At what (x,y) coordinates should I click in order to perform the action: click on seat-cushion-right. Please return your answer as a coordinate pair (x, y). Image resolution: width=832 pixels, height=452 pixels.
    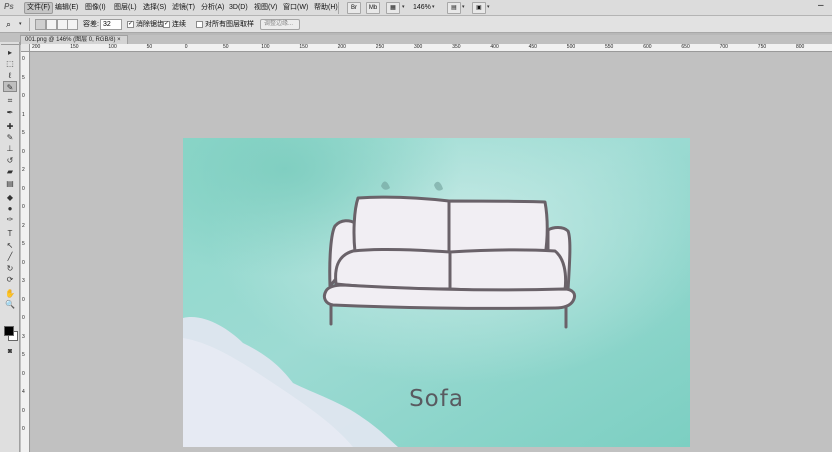
    Looking at the image, I should click on (508, 270).